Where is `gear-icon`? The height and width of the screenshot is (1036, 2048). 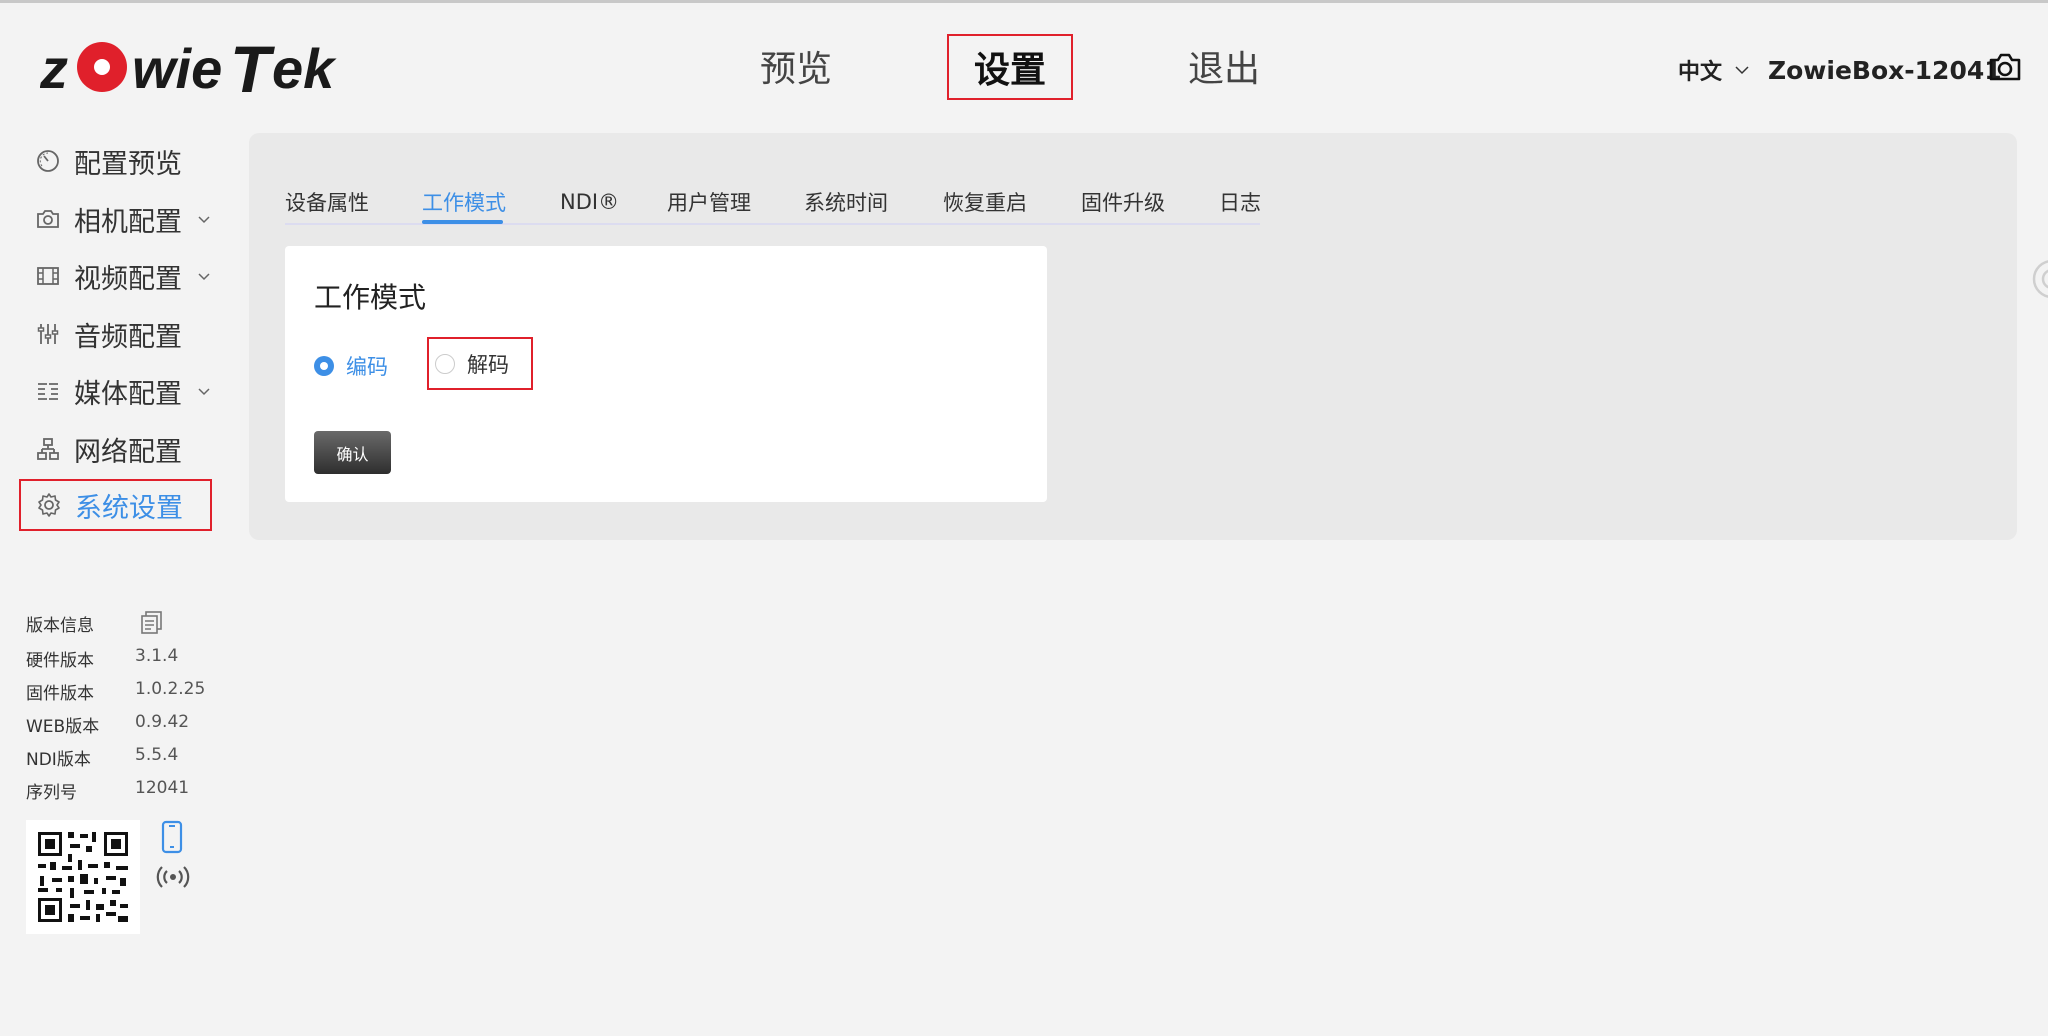 gear-icon is located at coordinates (49, 505).